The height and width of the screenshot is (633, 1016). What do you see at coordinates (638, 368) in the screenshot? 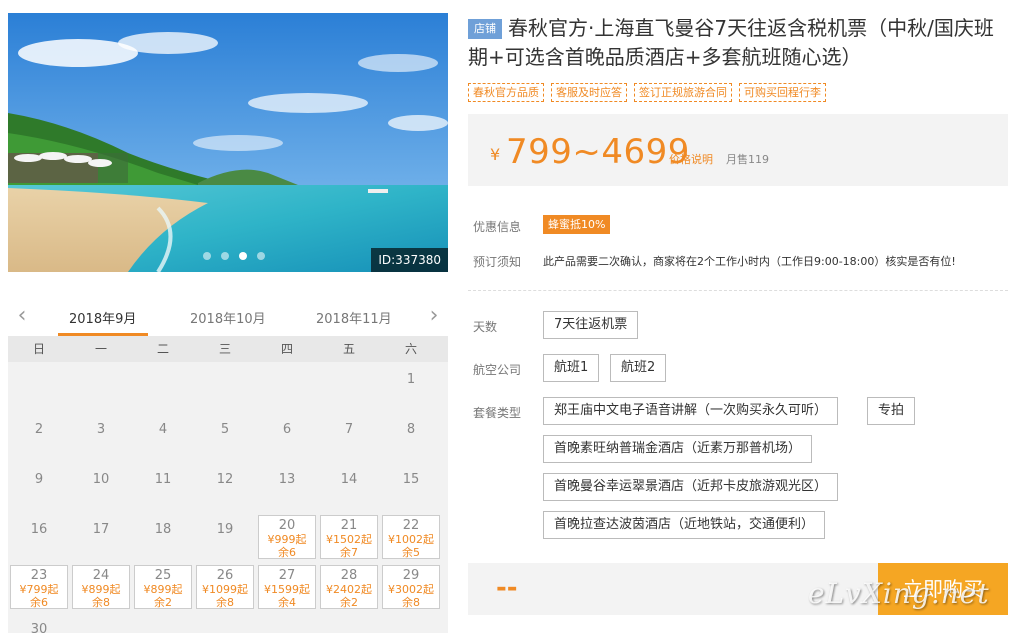
I see `airline-option-2: 航班2` at bounding box center [638, 368].